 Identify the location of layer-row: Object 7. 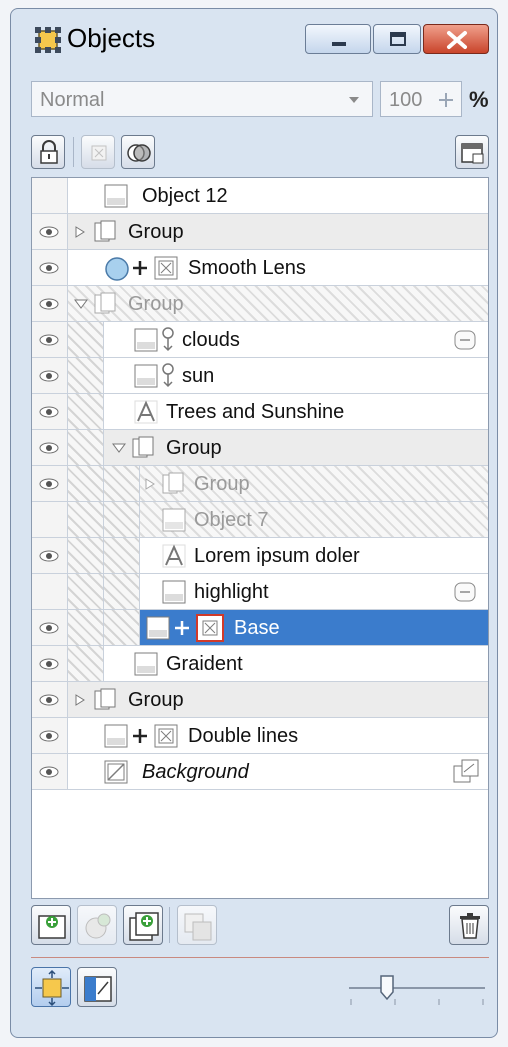
(260, 520).